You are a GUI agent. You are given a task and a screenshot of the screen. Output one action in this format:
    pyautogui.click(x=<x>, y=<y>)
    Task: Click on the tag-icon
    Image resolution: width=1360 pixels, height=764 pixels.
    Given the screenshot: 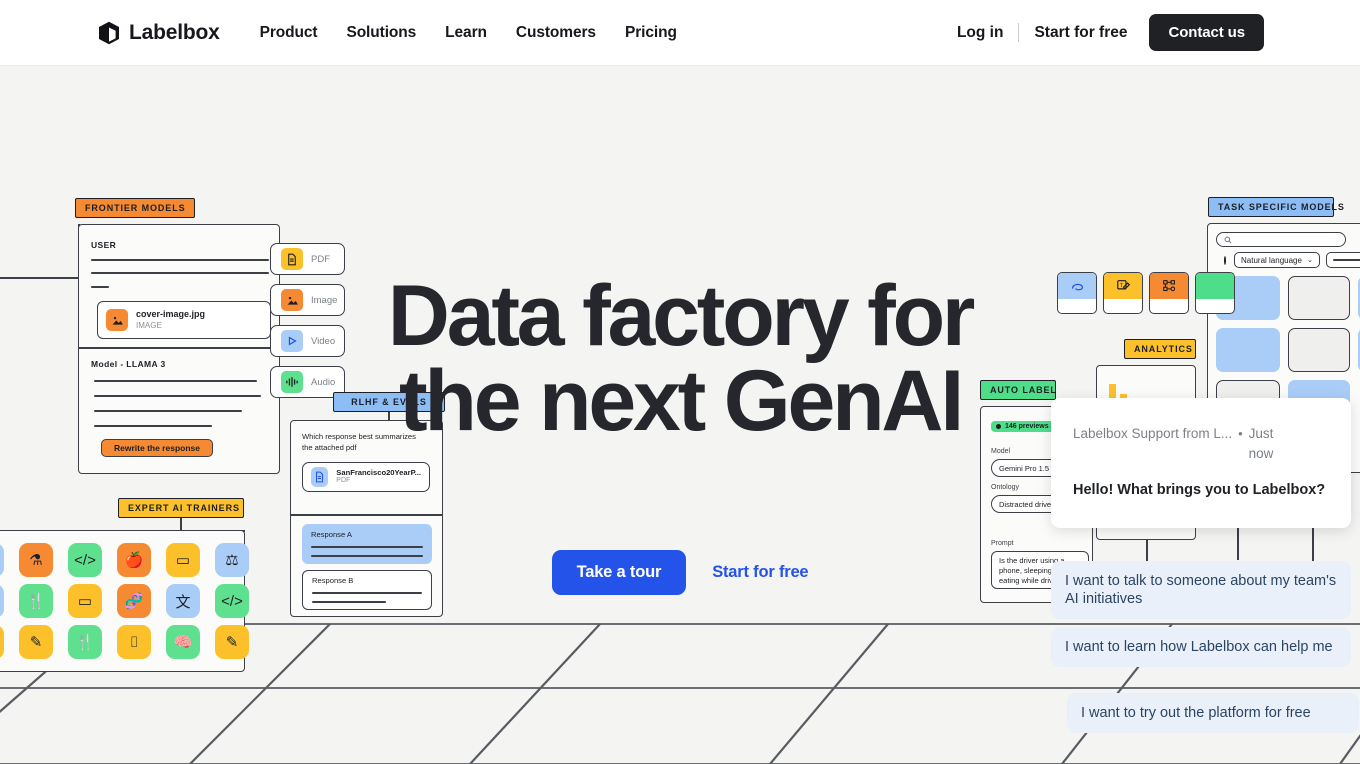 What is the action you would take?
    pyautogui.click(x=1215, y=286)
    